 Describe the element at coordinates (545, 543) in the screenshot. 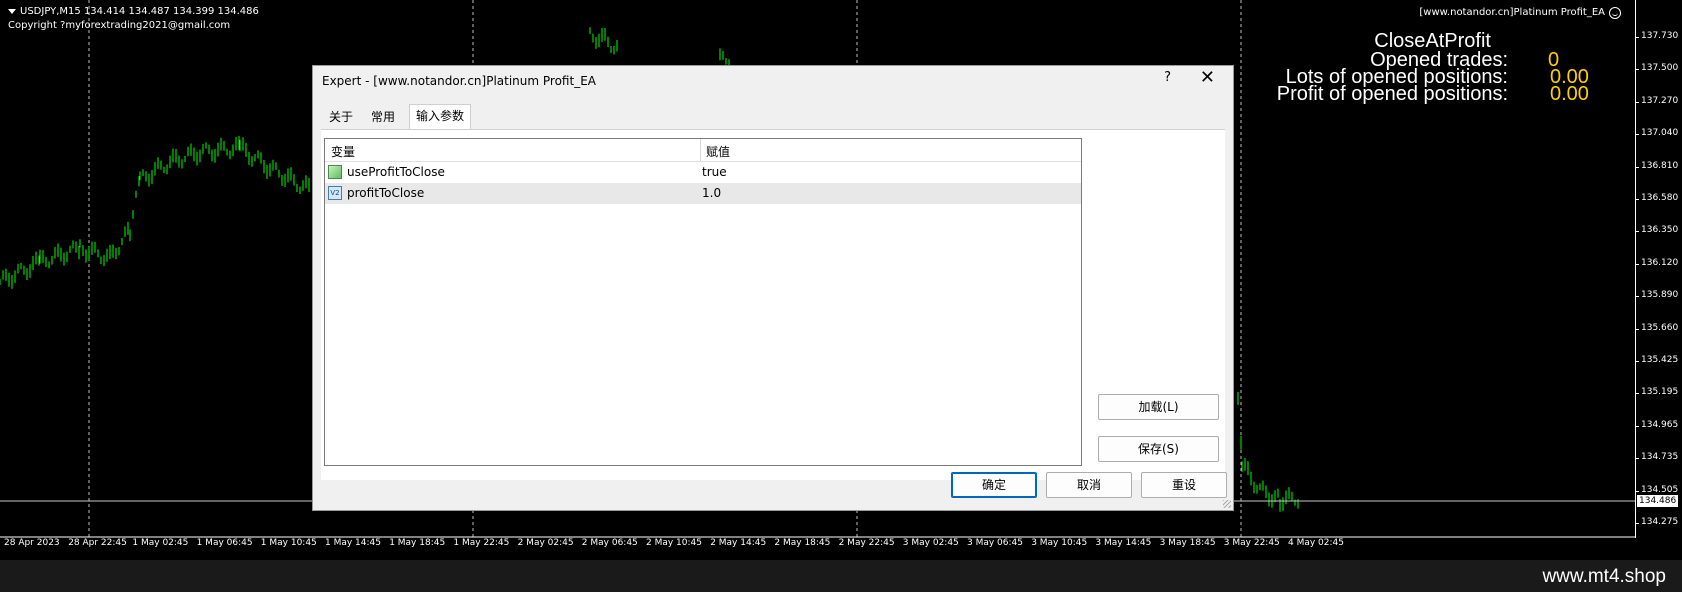

I see `time-tick-label: 2 May 02:45` at that location.